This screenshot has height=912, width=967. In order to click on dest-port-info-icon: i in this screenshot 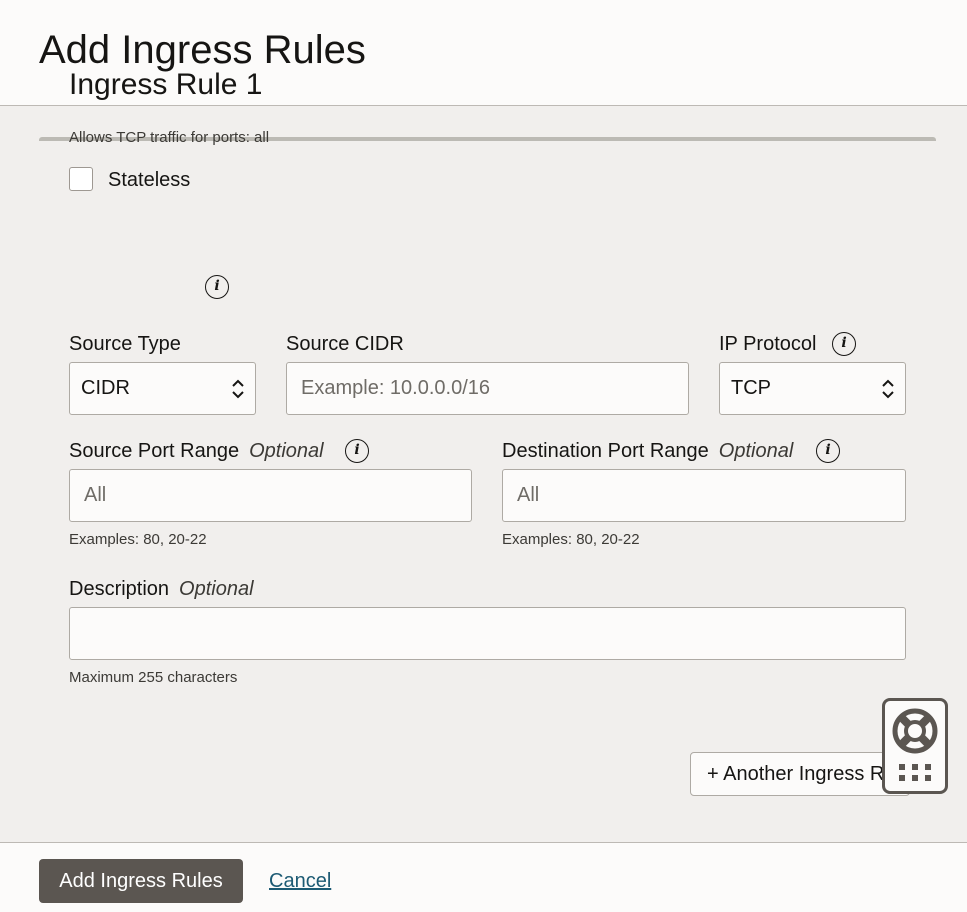, I will do `click(828, 451)`.